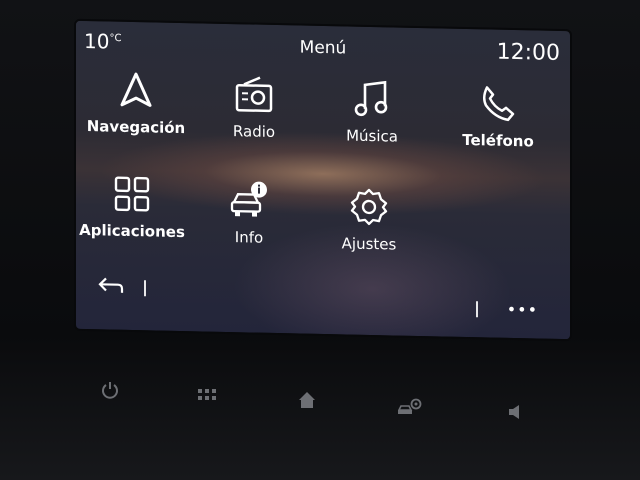 The width and height of the screenshot is (640, 480). What do you see at coordinates (498, 140) in the screenshot?
I see `menu-item-label: Teléfono` at bounding box center [498, 140].